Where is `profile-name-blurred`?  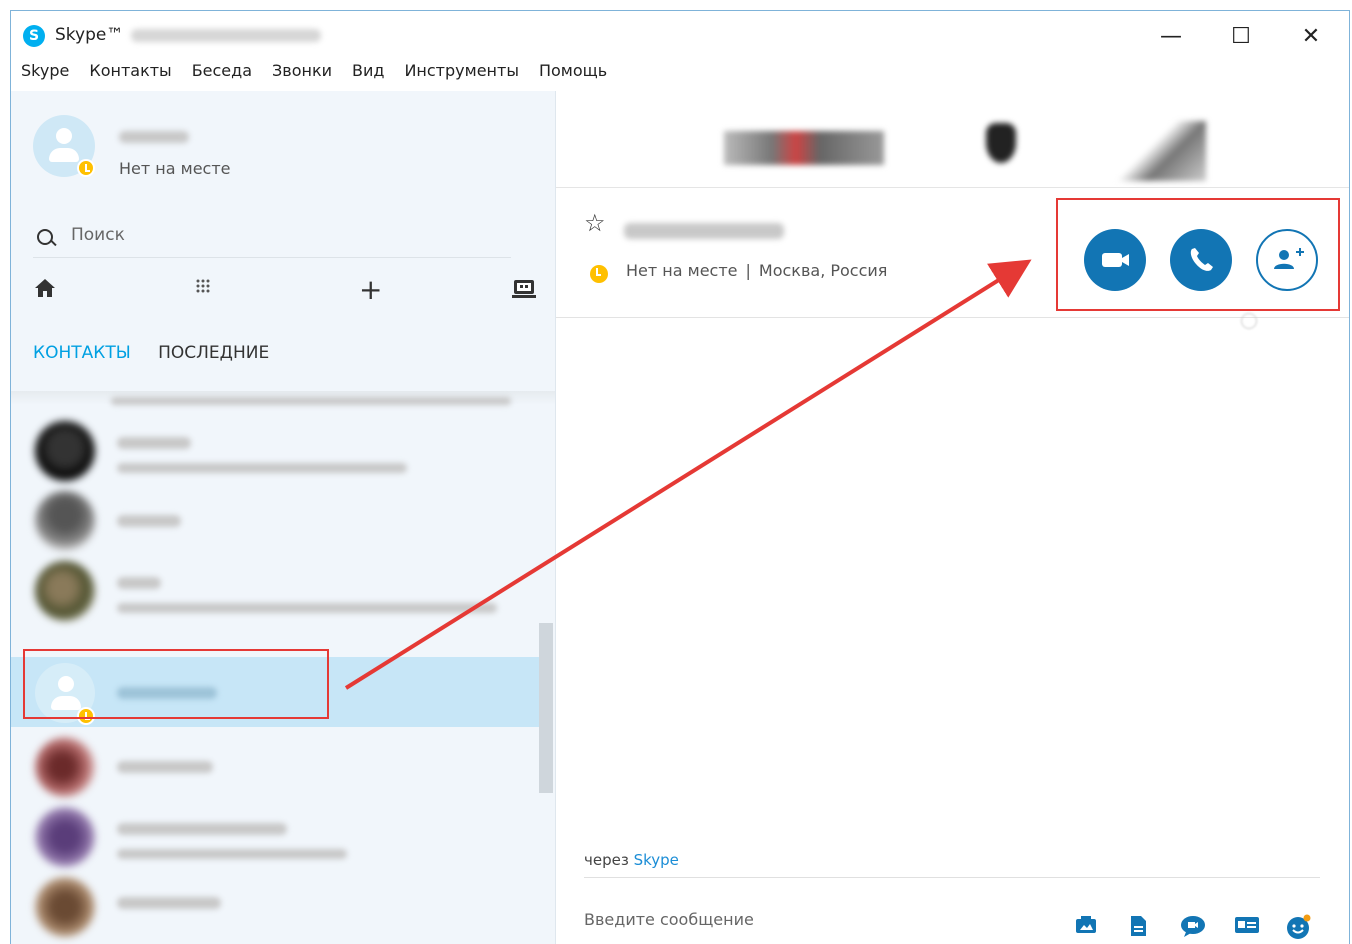 profile-name-blurred is located at coordinates (154, 137).